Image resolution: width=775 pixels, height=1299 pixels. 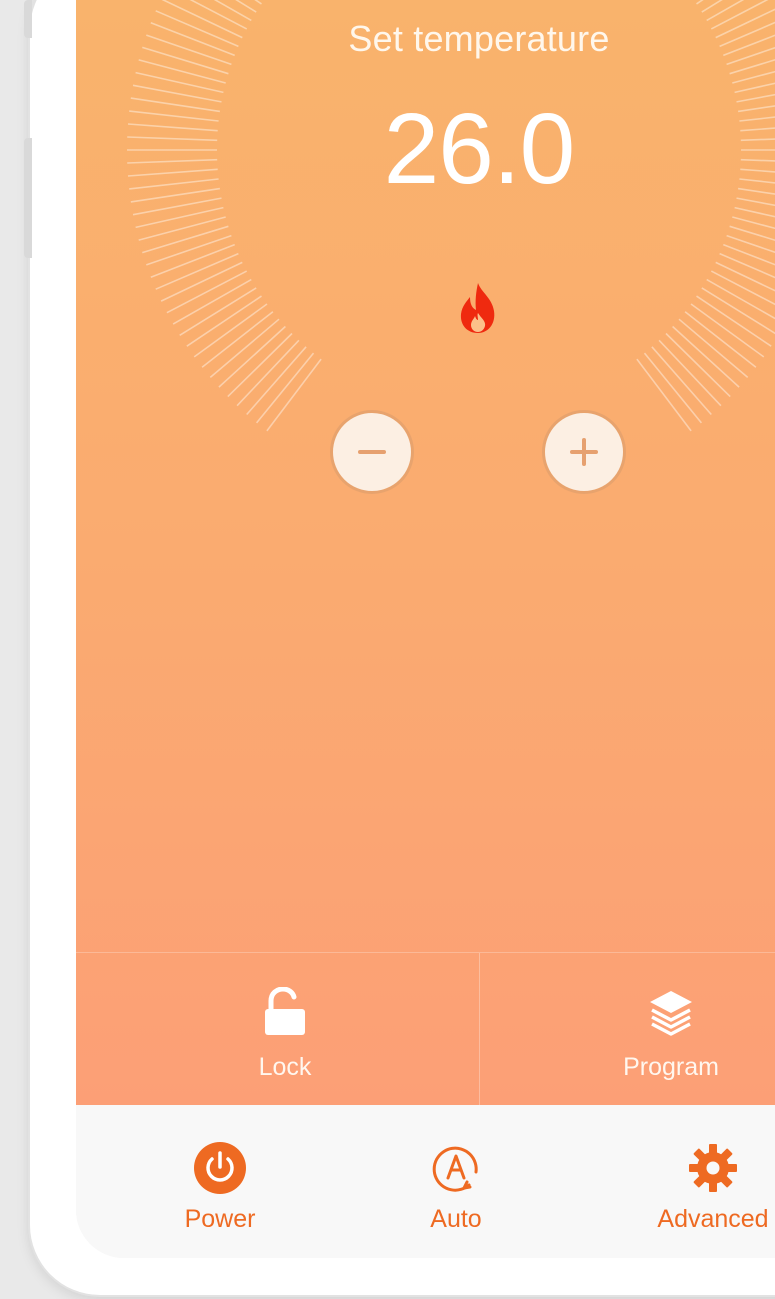 I want to click on nav-advanced: Advanced, so click(x=696, y=1187).